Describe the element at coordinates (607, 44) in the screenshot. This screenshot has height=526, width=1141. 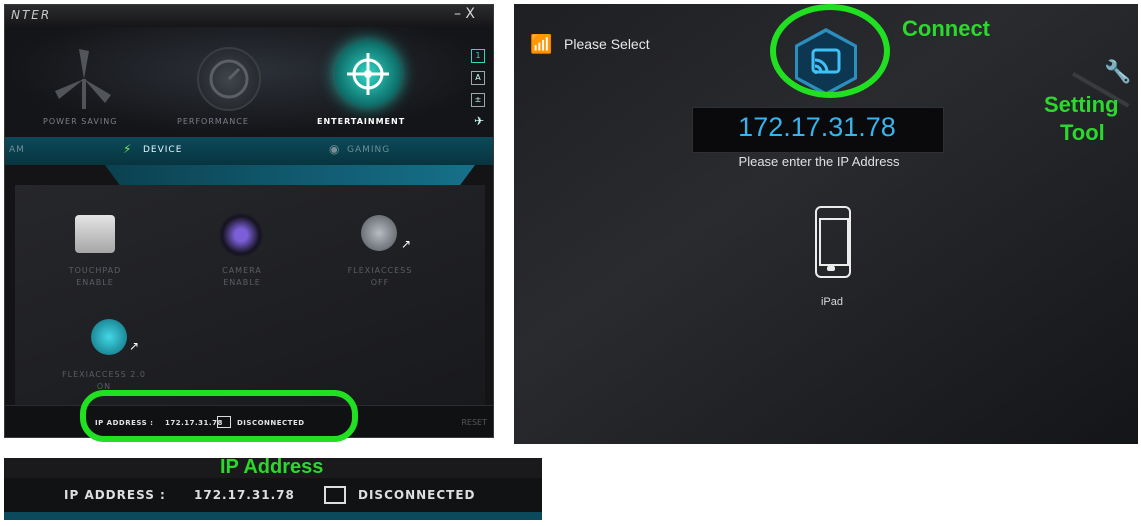
I see `please-select-label: Please Select` at that location.